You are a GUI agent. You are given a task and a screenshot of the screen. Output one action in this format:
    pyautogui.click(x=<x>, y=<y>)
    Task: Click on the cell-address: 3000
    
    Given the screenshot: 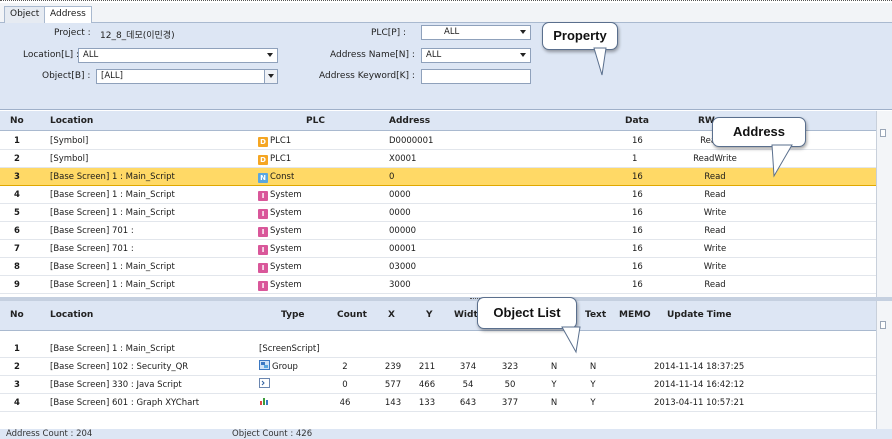 What is the action you would take?
    pyautogui.click(x=400, y=285)
    